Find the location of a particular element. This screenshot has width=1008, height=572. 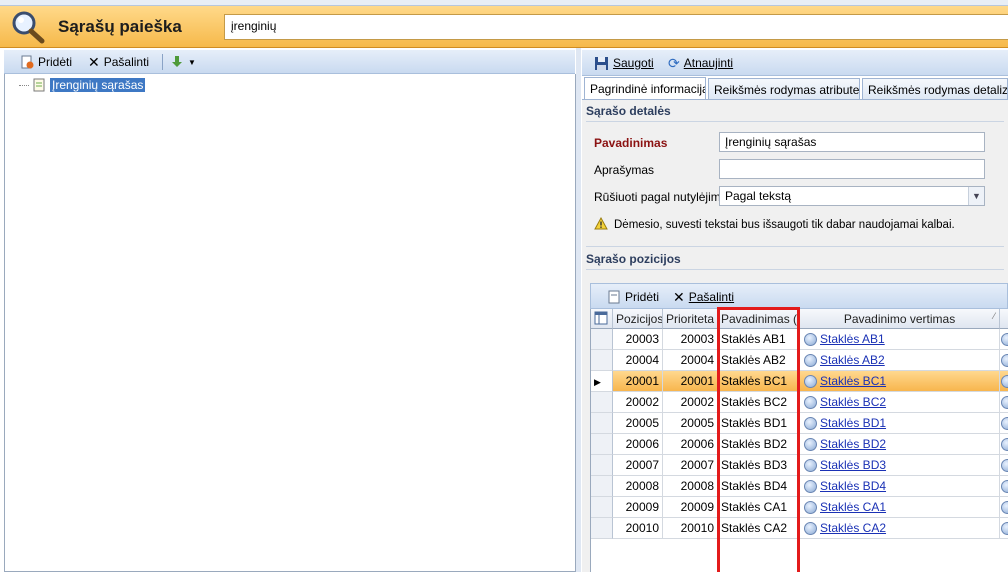

export-dropdown-button: ▼ is located at coordinates (183, 62).